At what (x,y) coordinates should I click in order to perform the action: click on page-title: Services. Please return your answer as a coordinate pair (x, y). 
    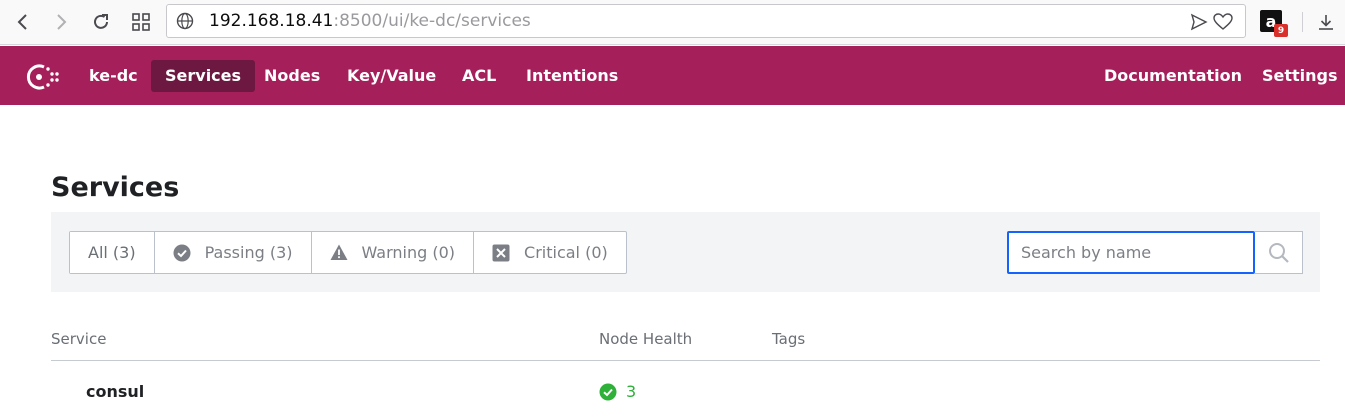
    Looking at the image, I should click on (115, 187).